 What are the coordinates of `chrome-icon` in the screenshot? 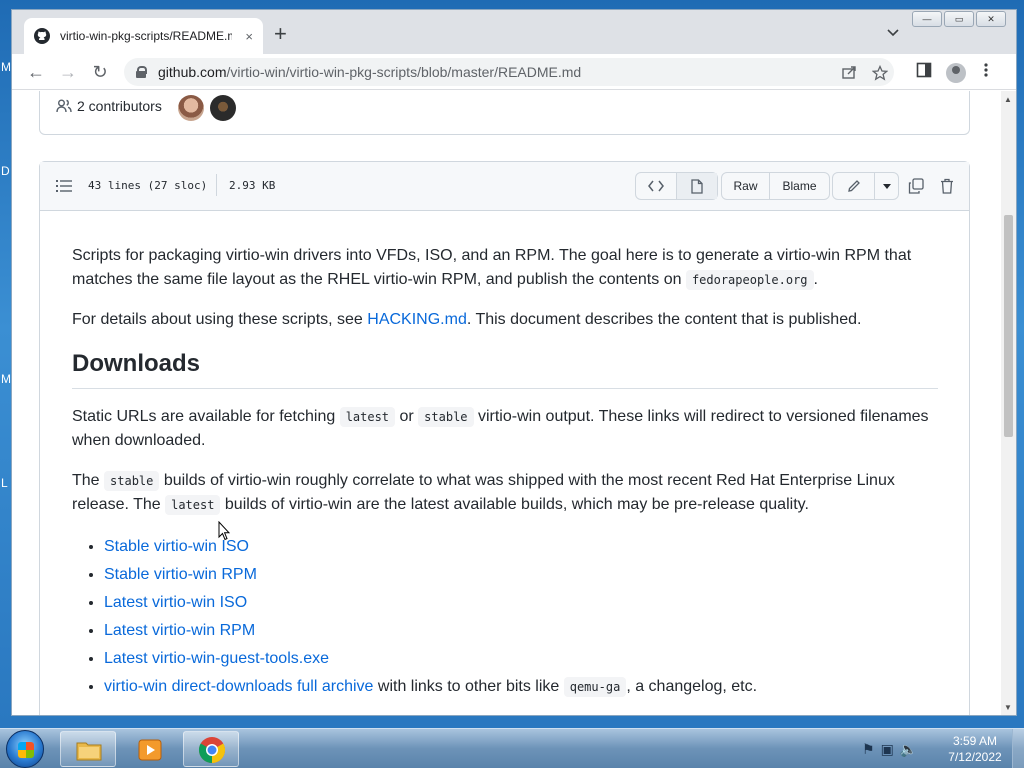 It's located at (212, 750).